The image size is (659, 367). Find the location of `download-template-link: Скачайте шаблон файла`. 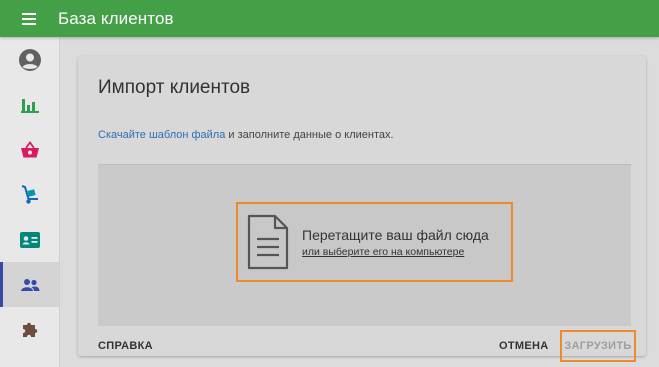

download-template-link: Скачайте шаблон файла is located at coordinates (161, 135).